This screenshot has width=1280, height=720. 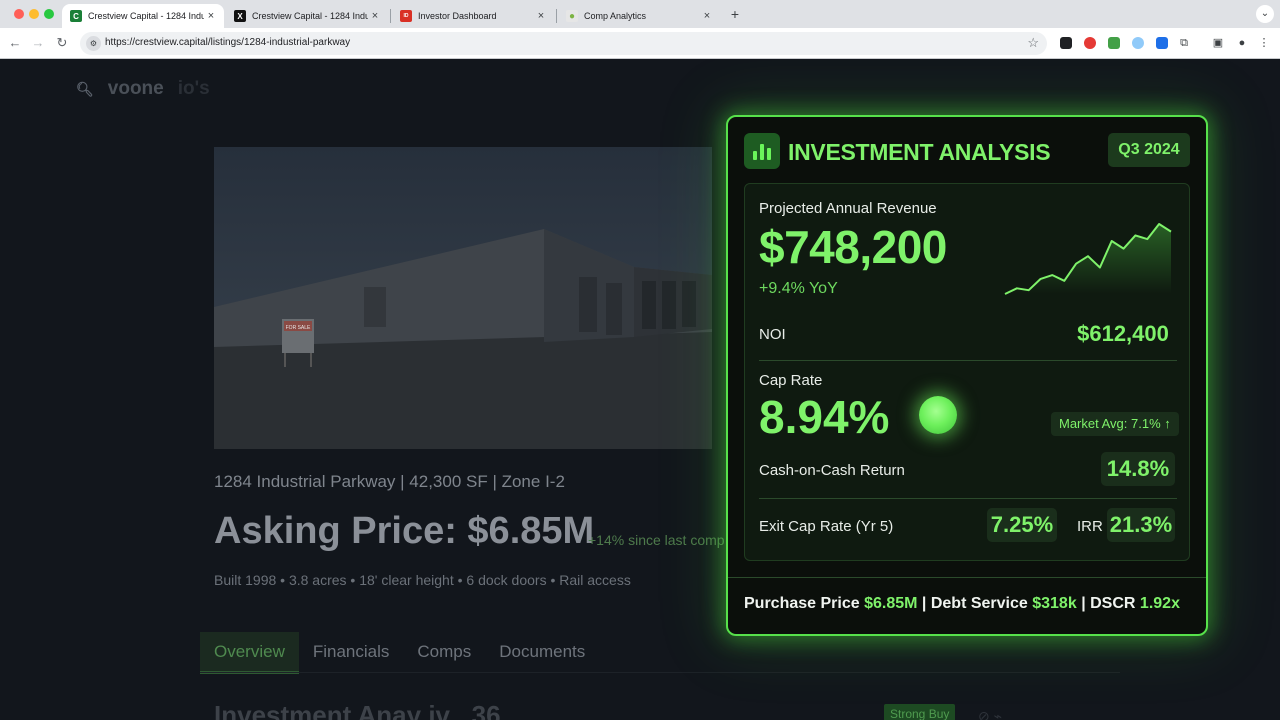 I want to click on browser-tab-crestview-x: X Crestview Capital - 1284 Indu ×, so click(x=307, y=16).